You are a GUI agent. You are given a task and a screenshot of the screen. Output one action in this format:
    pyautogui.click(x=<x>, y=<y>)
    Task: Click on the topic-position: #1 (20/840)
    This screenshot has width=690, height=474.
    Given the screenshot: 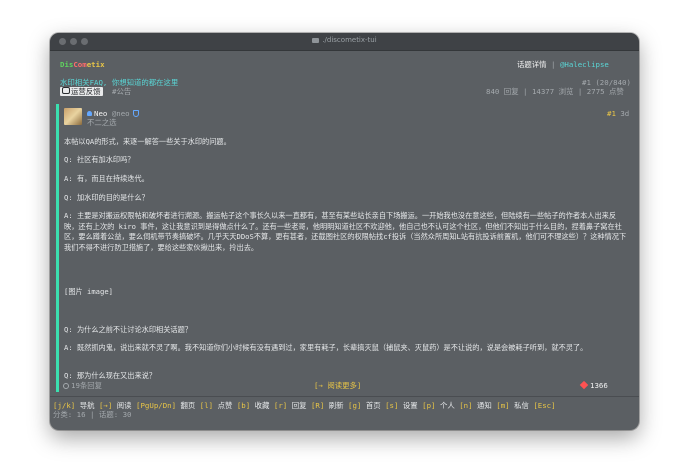 What is the action you would take?
    pyautogui.click(x=606, y=82)
    